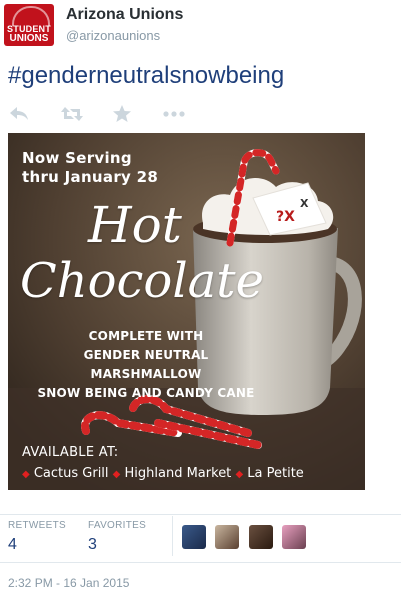  I want to click on account-name: Arizona Unions, so click(124, 15).